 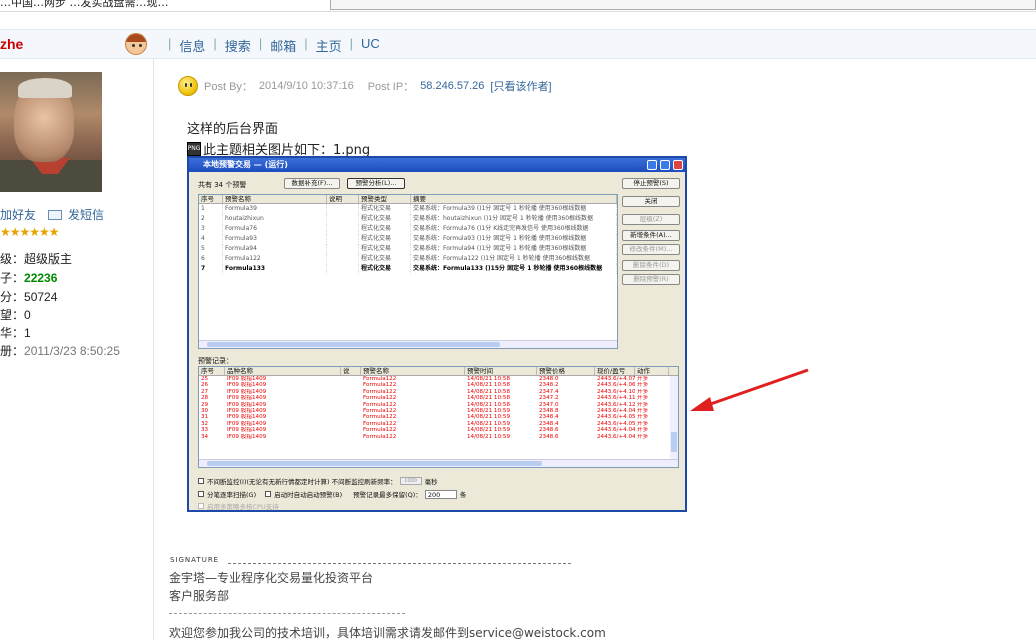 I want to click on username: zhe, so click(x=11, y=44).